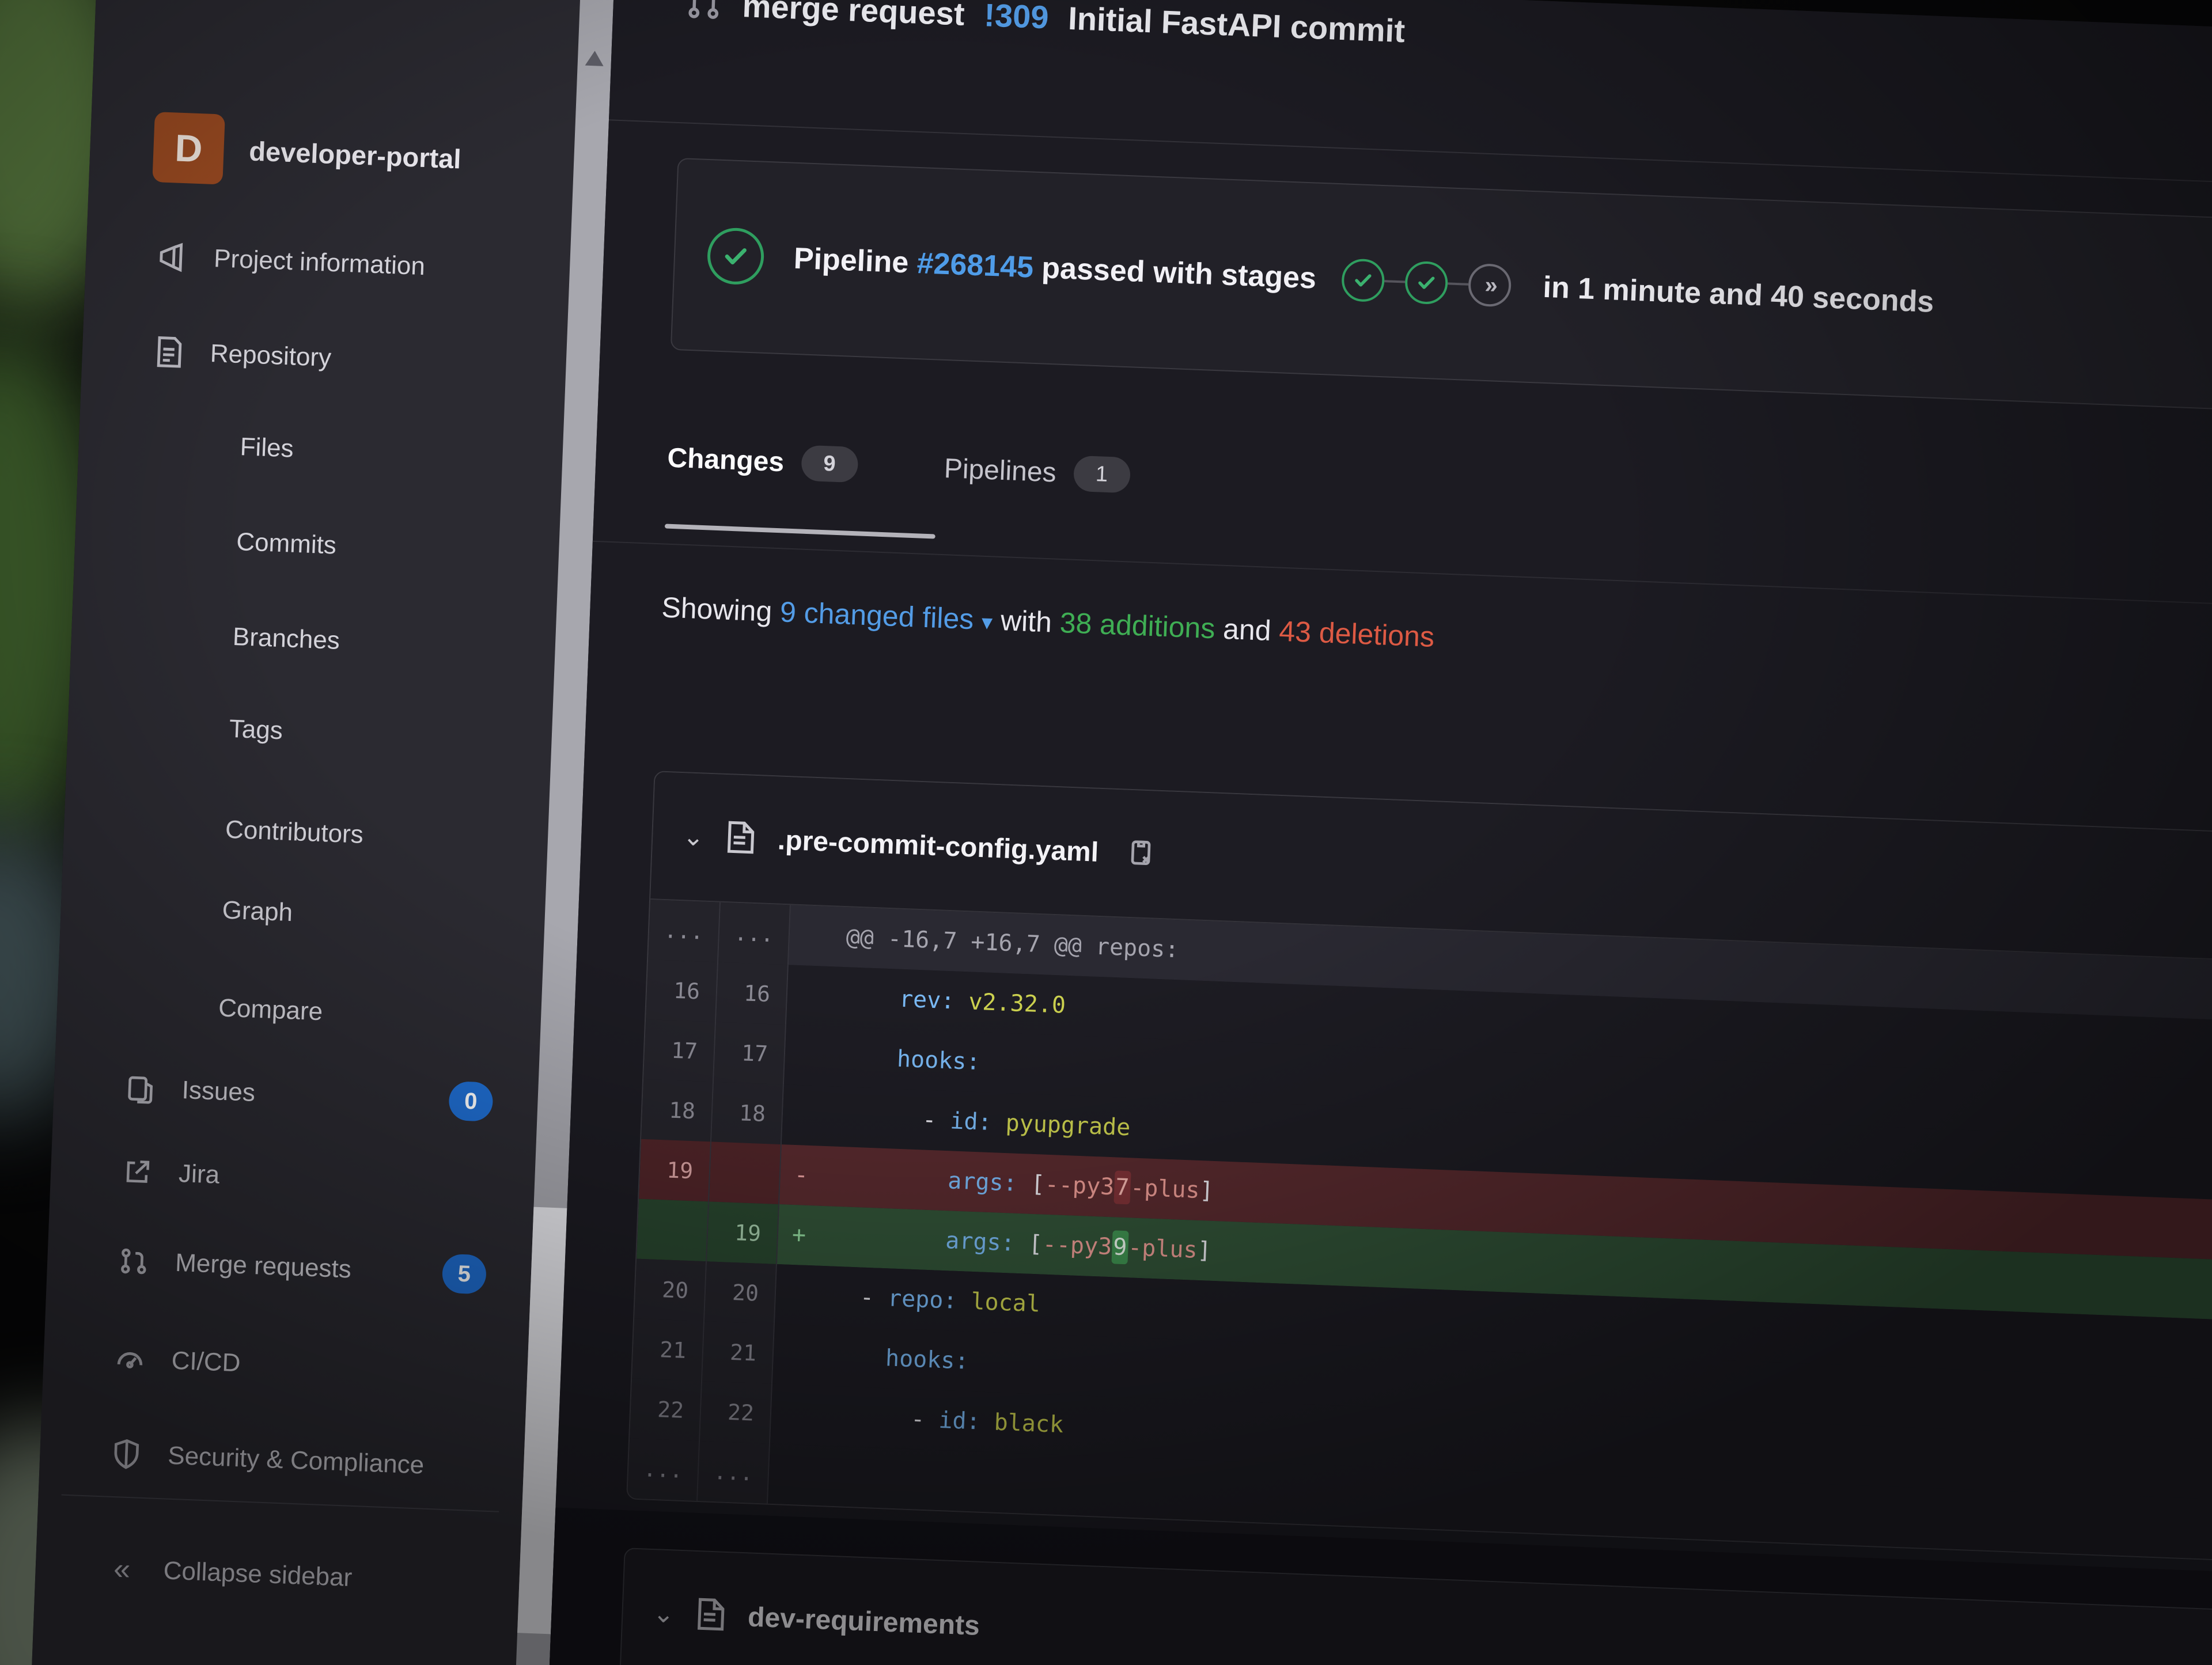 This screenshot has width=2212, height=1665. What do you see at coordinates (328, 263) in the screenshot?
I see `sidebar-item-project-information: Project information` at bounding box center [328, 263].